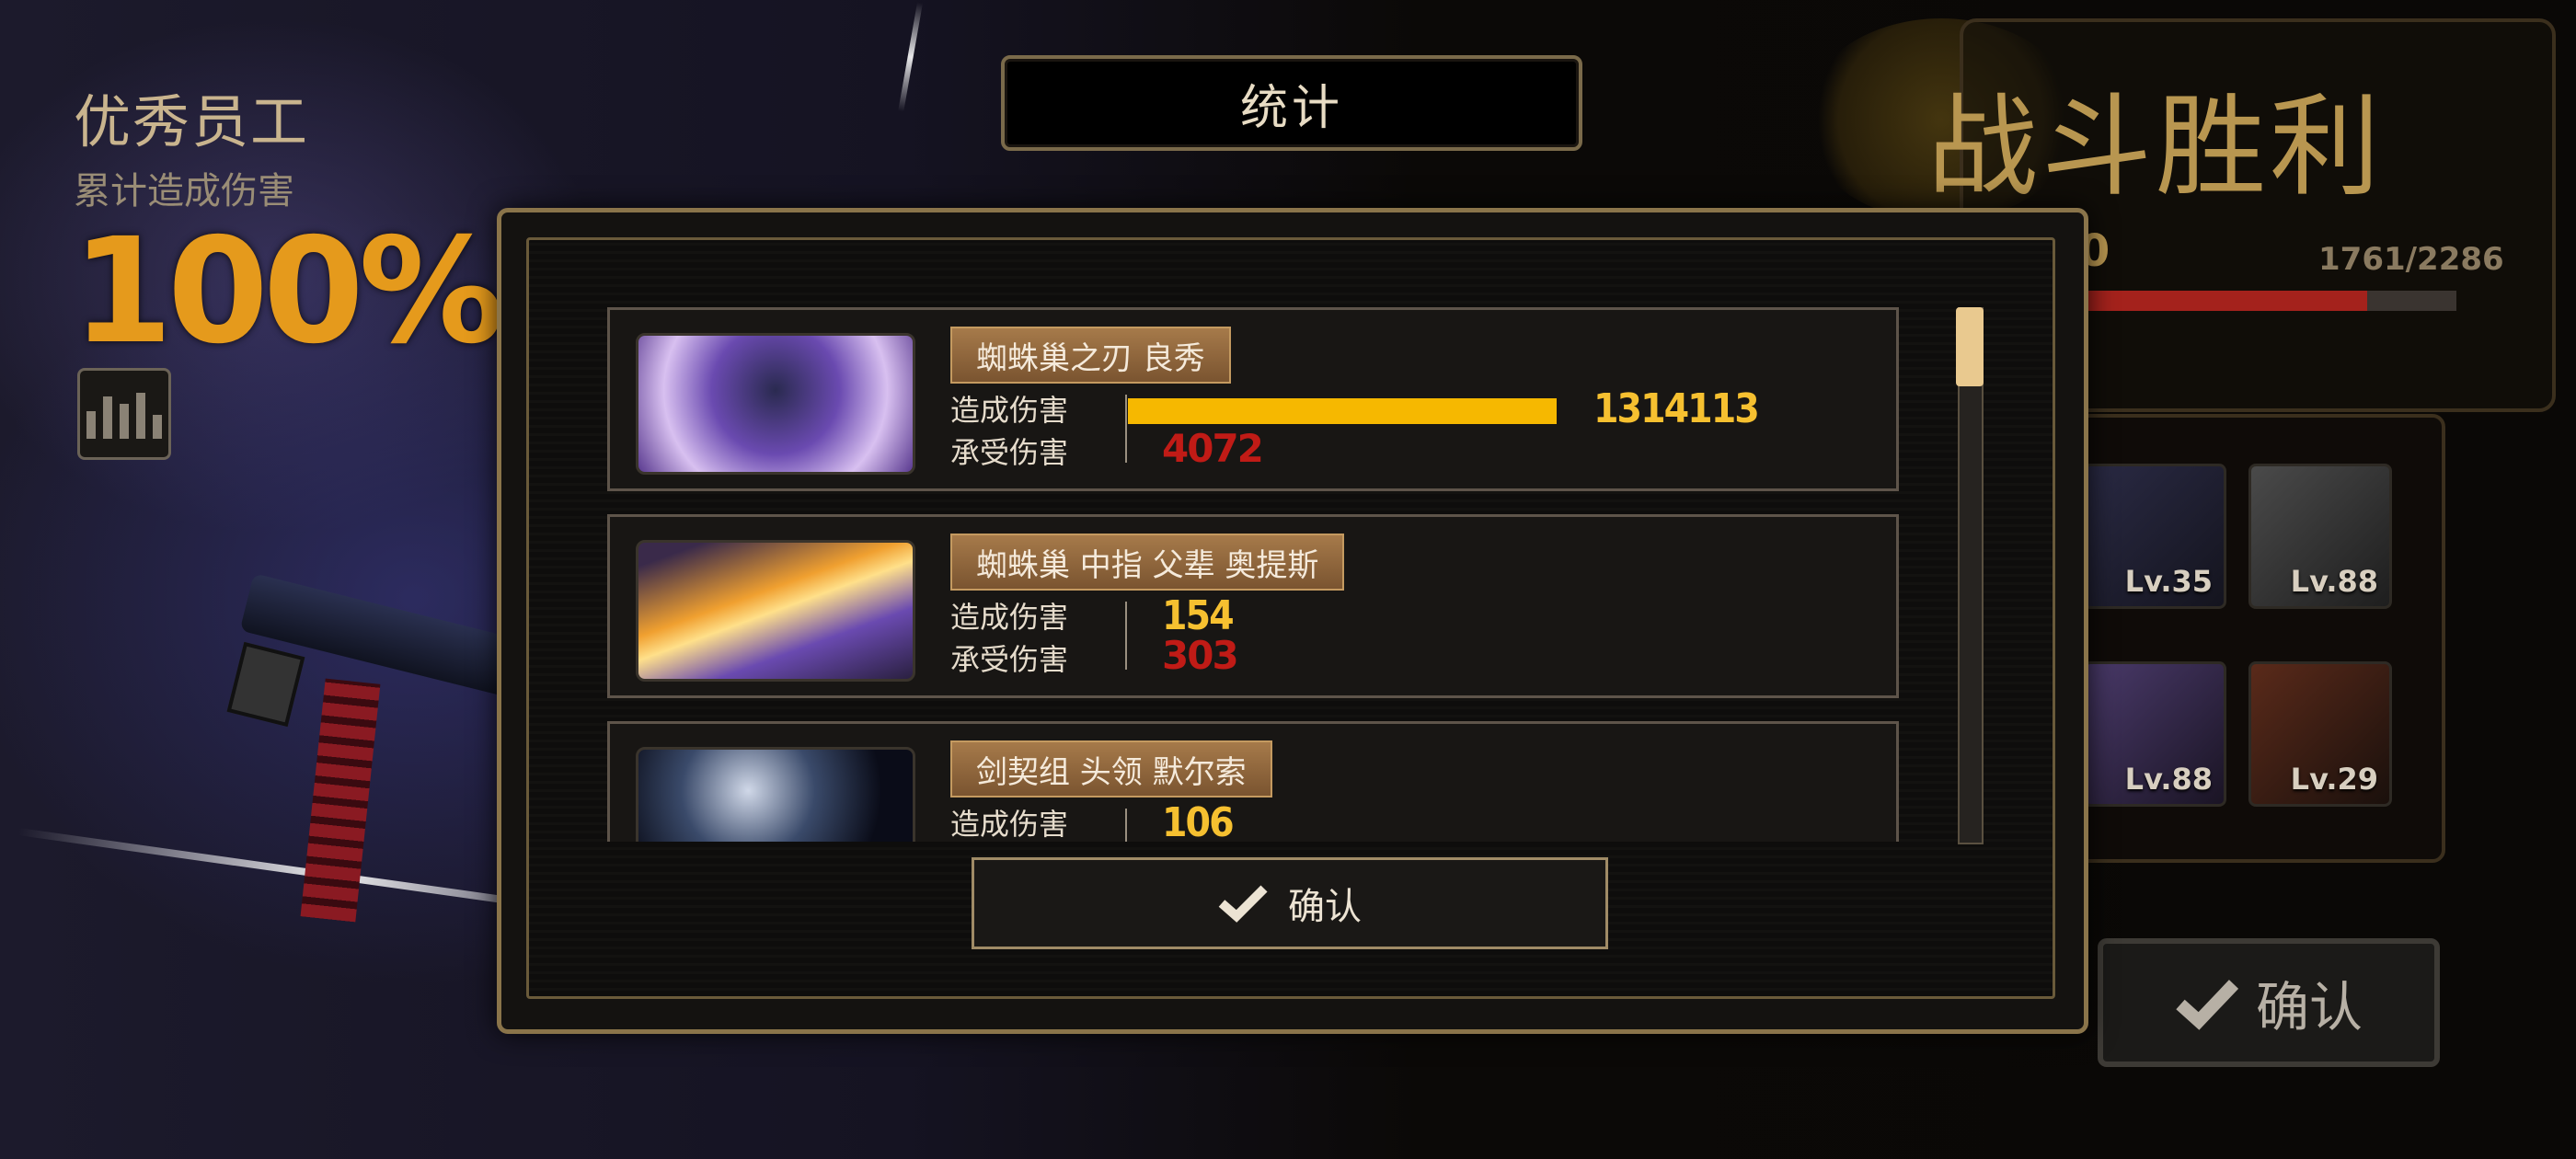 The width and height of the screenshot is (2576, 1159). I want to click on victory-title: 战斗胜利, so click(2155, 148).